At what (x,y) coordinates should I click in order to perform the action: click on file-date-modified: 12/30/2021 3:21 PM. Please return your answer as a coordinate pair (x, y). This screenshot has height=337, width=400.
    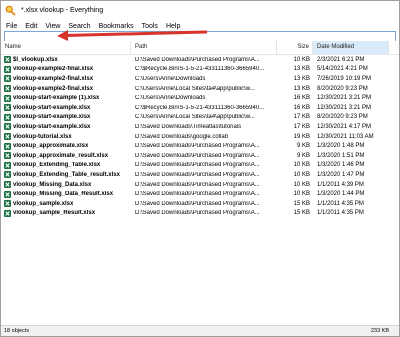
    Looking at the image, I should click on (344, 107).